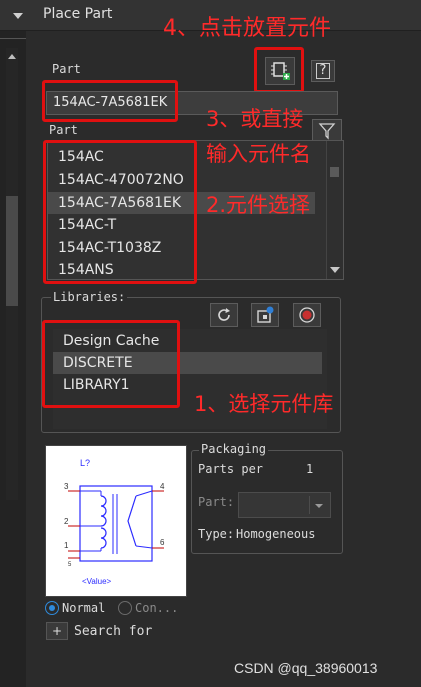 The width and height of the screenshot is (421, 687). What do you see at coordinates (13, 38) in the screenshot?
I see `left-divider` at bounding box center [13, 38].